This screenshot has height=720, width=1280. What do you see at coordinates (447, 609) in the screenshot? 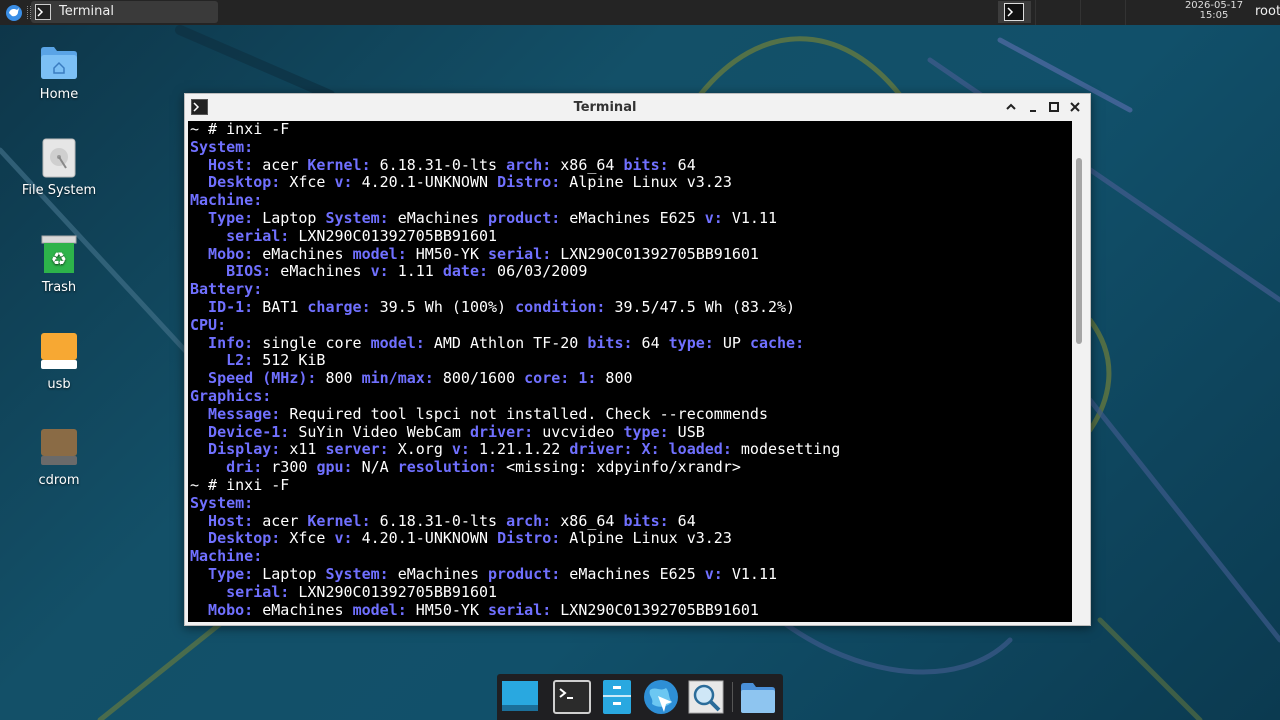
I see `terminal-value: HM50-YK` at bounding box center [447, 609].